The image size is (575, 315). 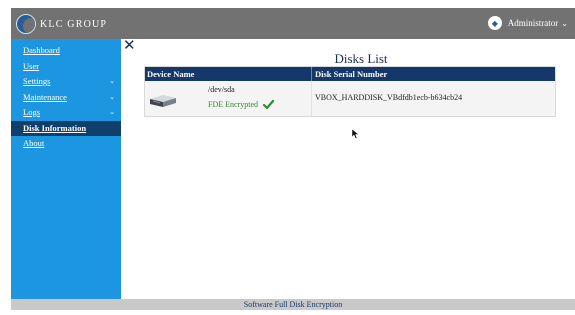 I want to click on sidebar-item-label: Settings, so click(x=37, y=81).